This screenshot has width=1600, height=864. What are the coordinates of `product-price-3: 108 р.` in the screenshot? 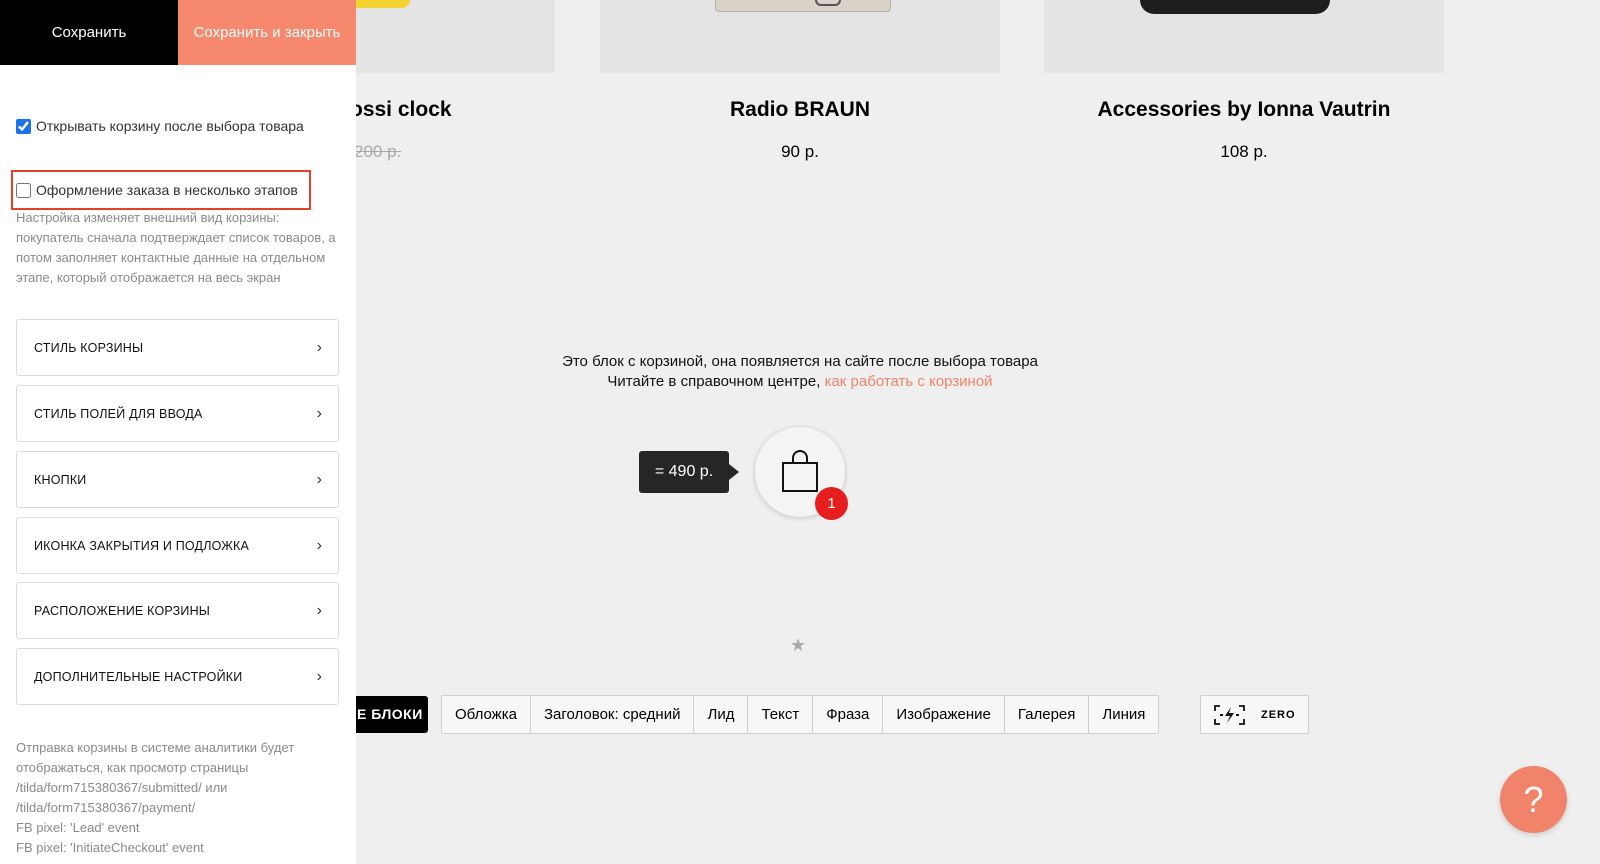 It's located at (1244, 151).